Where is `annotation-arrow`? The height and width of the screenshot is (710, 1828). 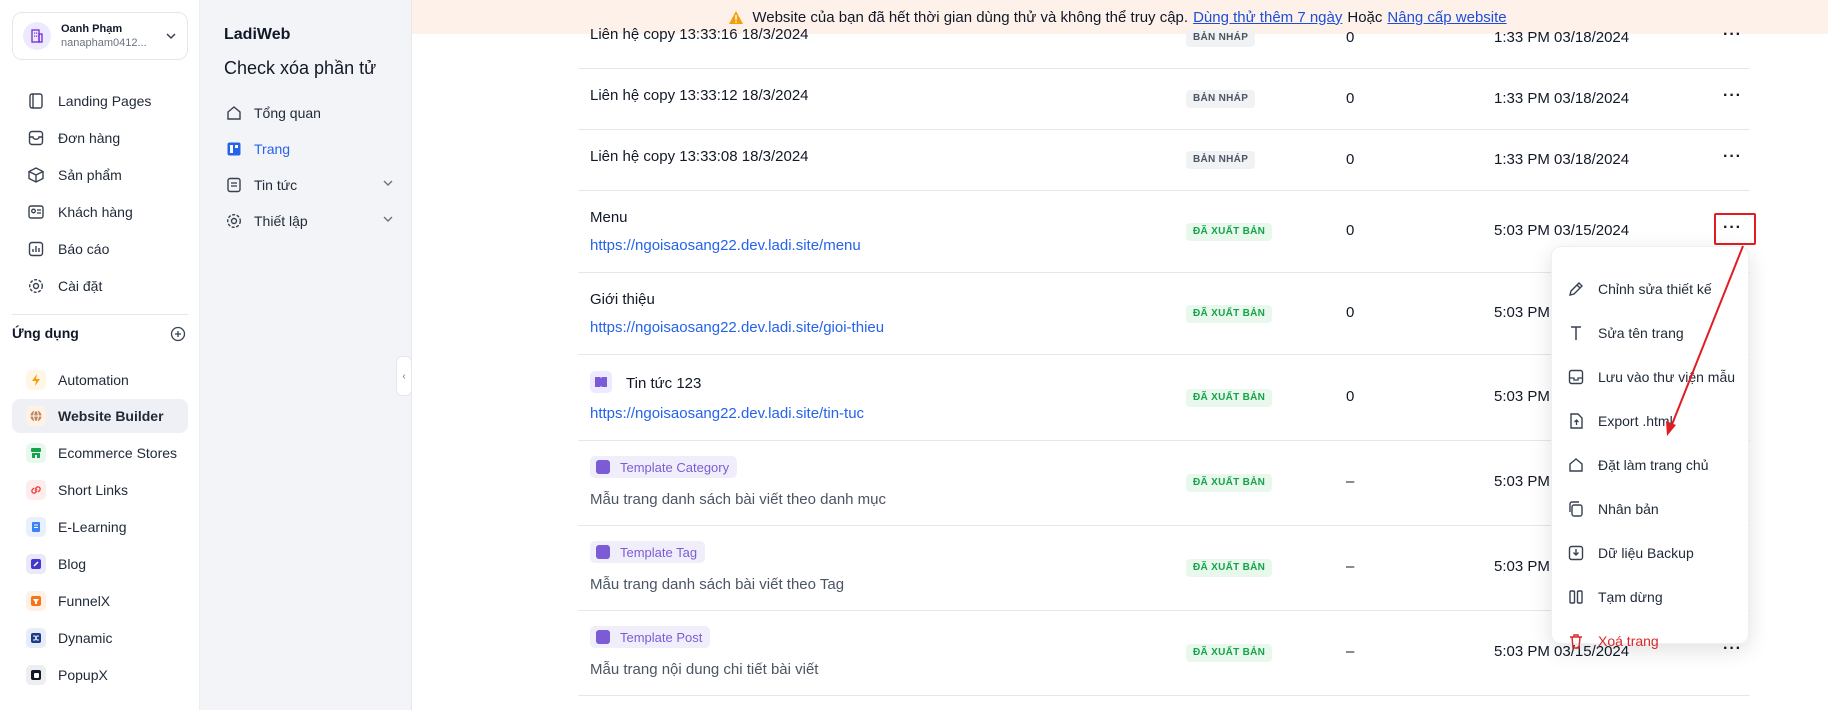
annotation-arrow is located at coordinates (1705, 340).